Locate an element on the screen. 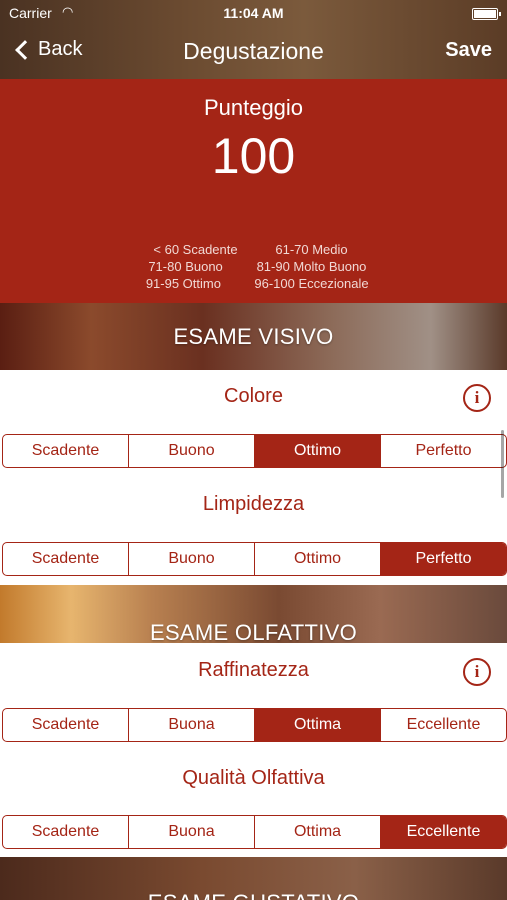  question-title-limpidezza: Limpidezza is located at coordinates (253, 504).